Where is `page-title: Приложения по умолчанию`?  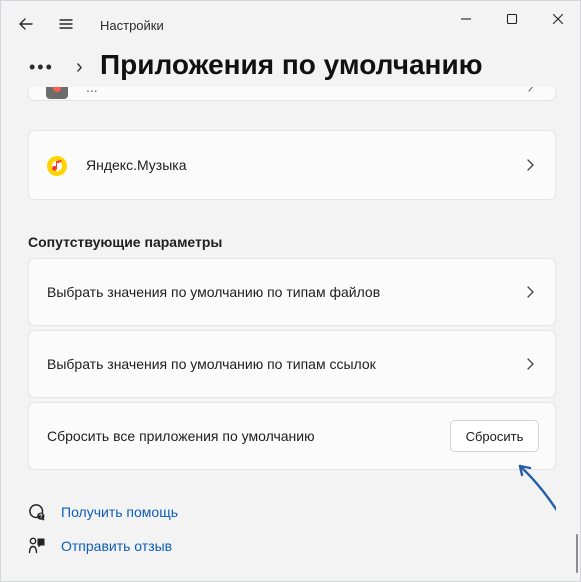 page-title: Приложения по умолчанию is located at coordinates (291, 64).